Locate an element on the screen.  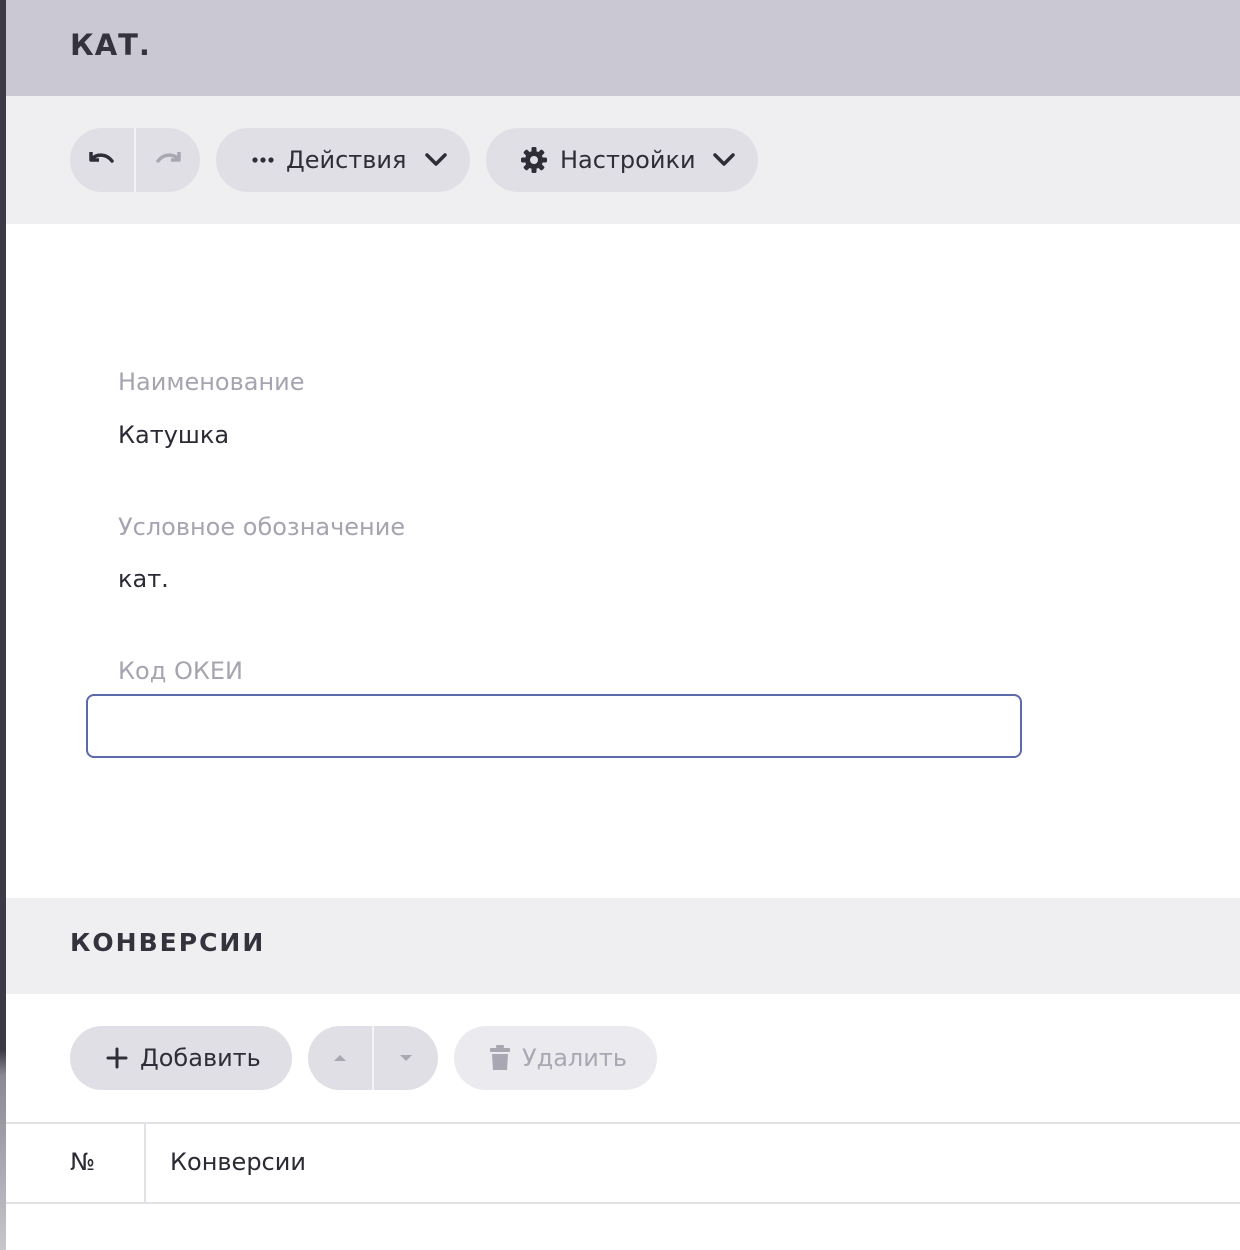
caret-down-icon is located at coordinates (406, 1058).